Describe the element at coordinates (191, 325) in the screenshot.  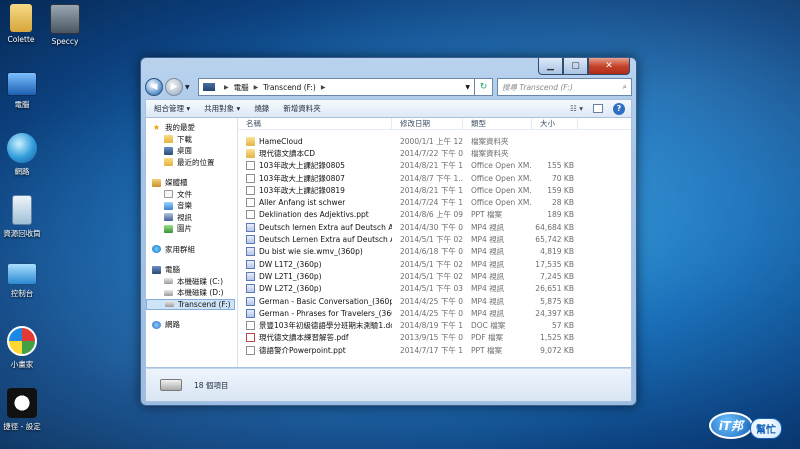
I see `nav-network: 網路` at that location.